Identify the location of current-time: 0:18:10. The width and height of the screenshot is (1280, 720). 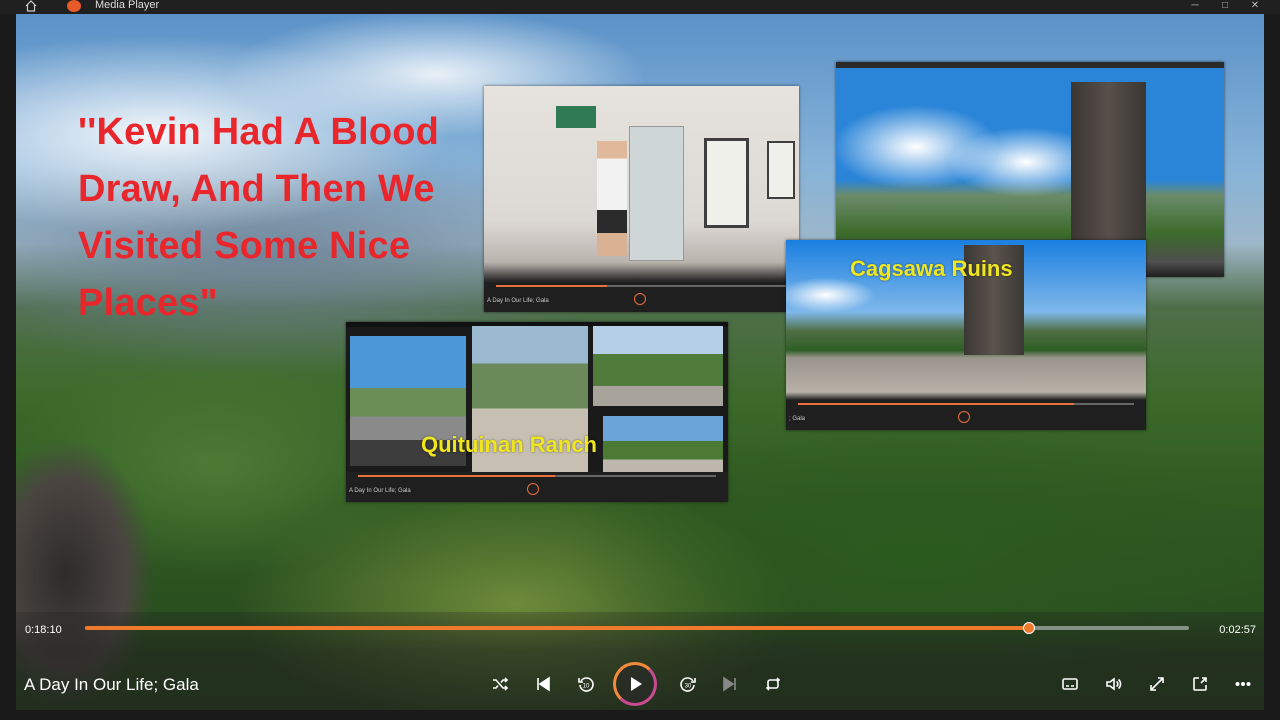
(43, 630).